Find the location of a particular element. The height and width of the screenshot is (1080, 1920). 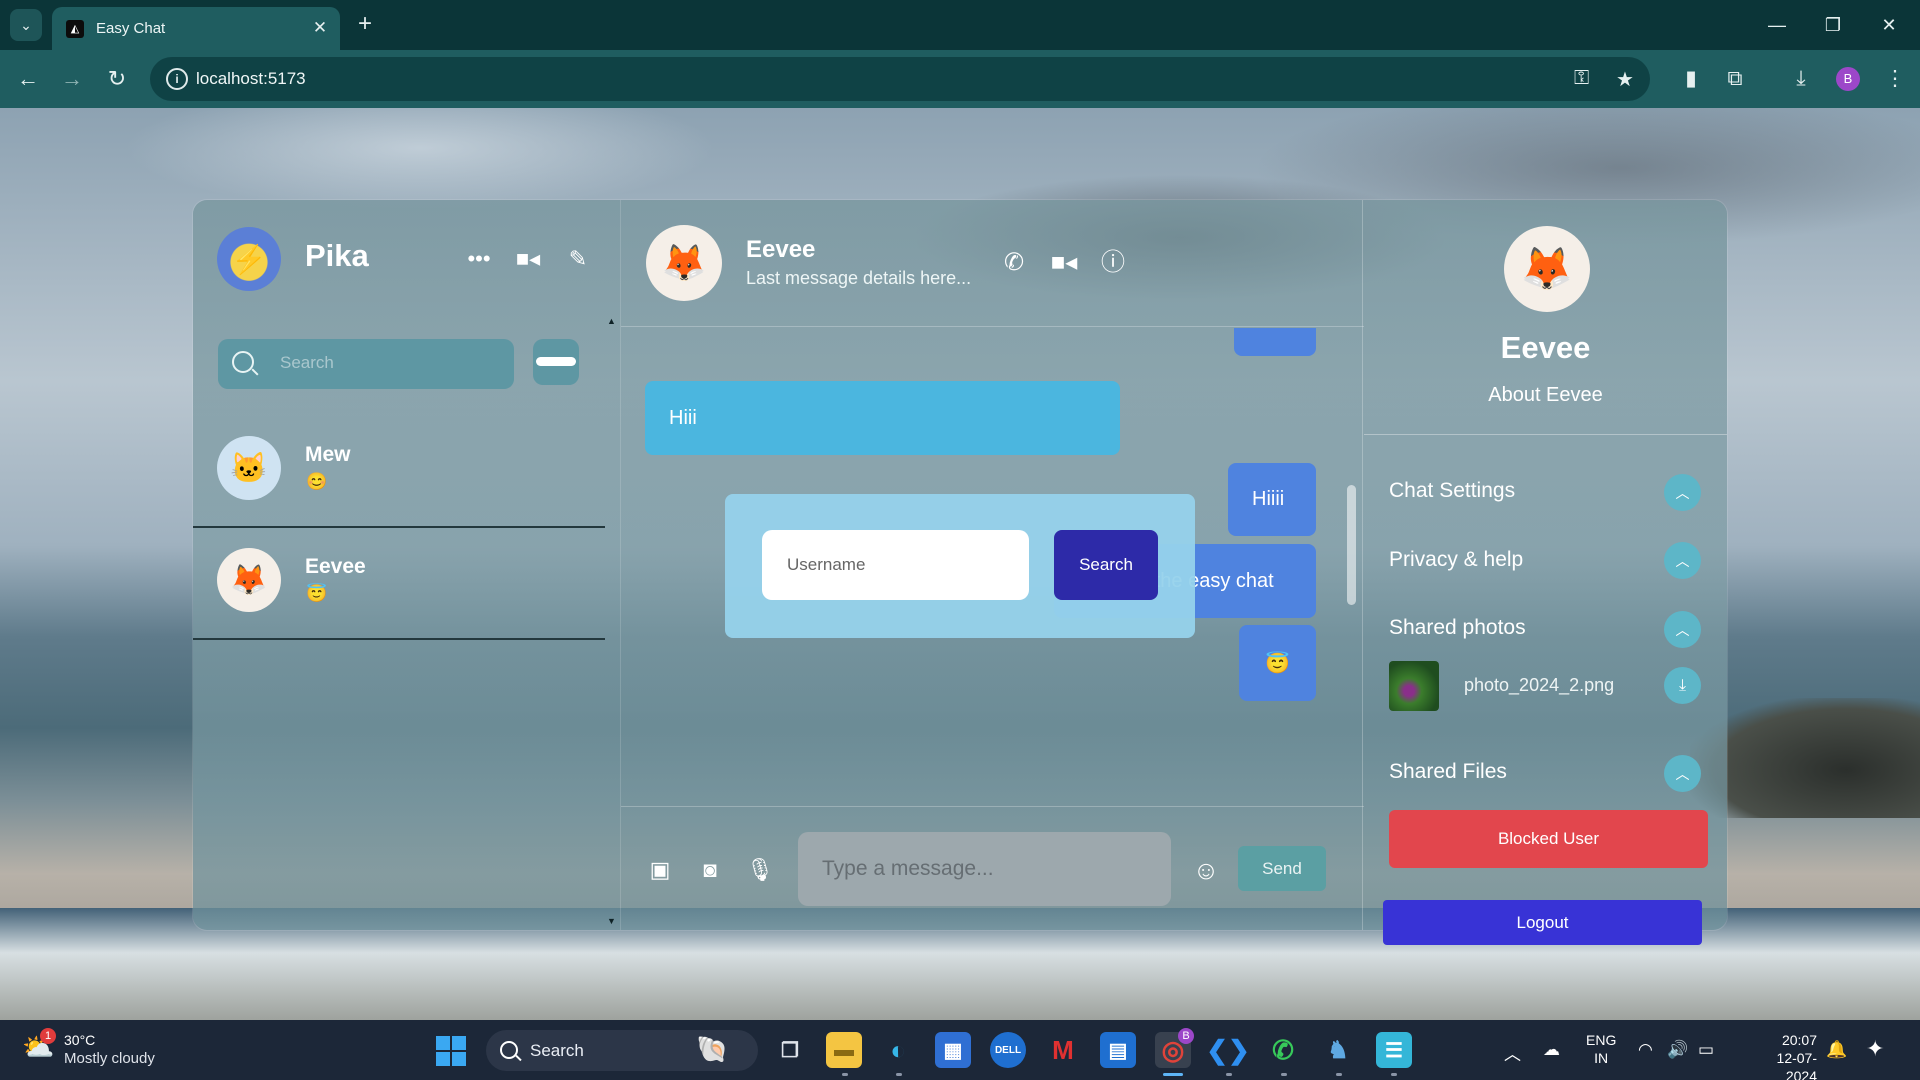

app-window-icon: ▤ is located at coordinates (1118, 1050).